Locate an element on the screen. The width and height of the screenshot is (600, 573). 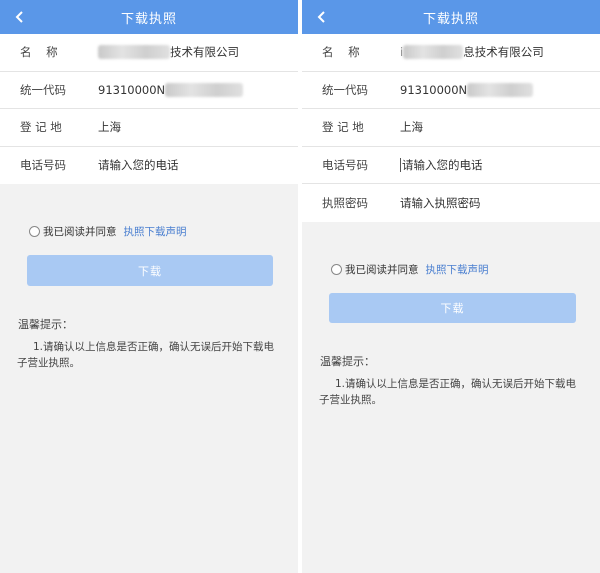
license-password-input is located at coordinates (485, 202).